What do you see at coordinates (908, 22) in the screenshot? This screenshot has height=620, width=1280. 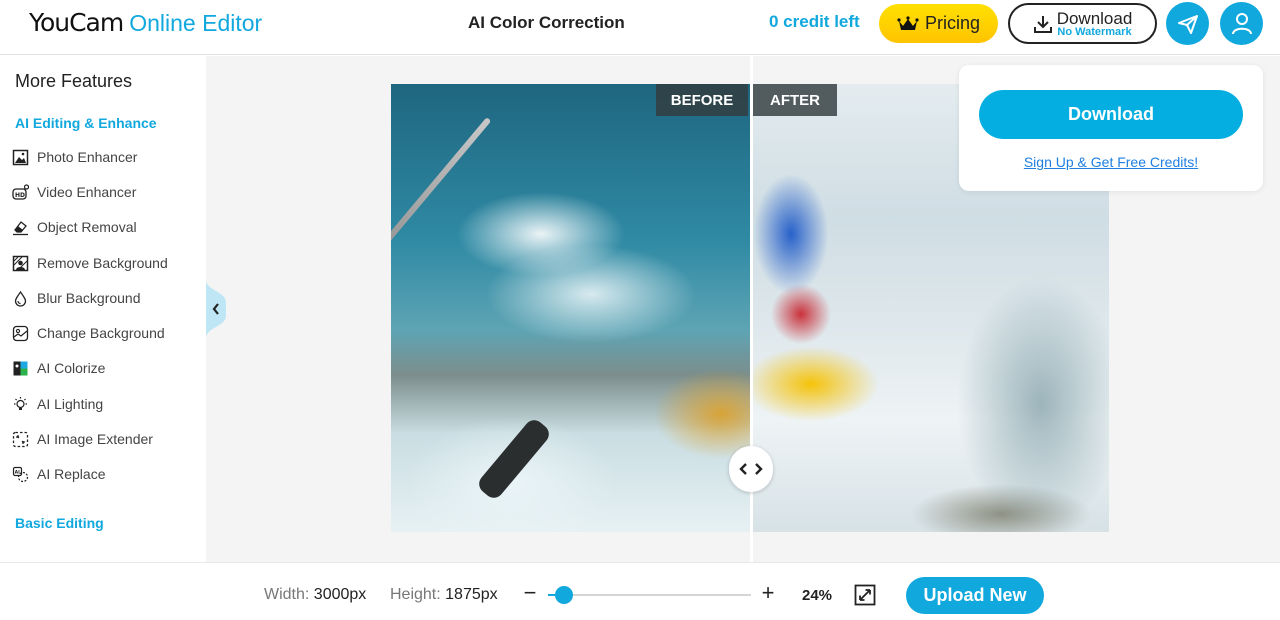 I see `crown-icon` at bounding box center [908, 22].